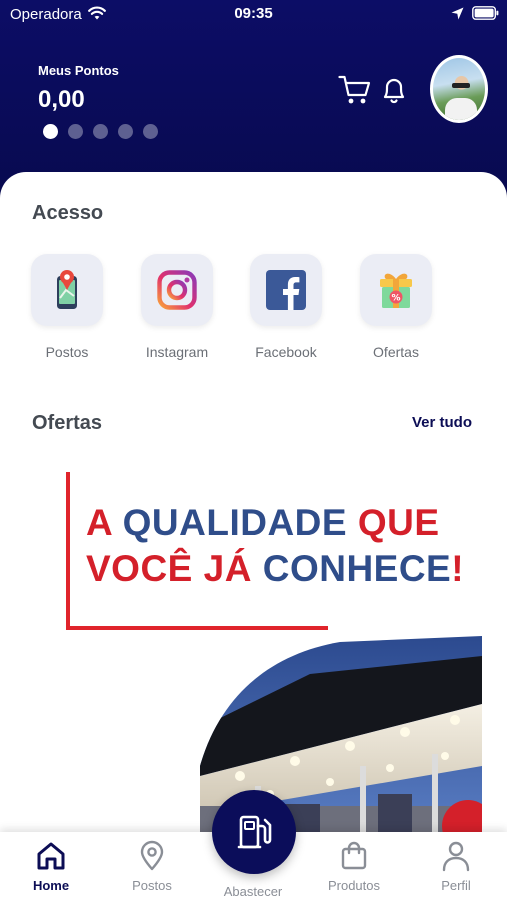 This screenshot has width=507, height=900. What do you see at coordinates (456, 856) in the screenshot?
I see `person-icon` at bounding box center [456, 856].